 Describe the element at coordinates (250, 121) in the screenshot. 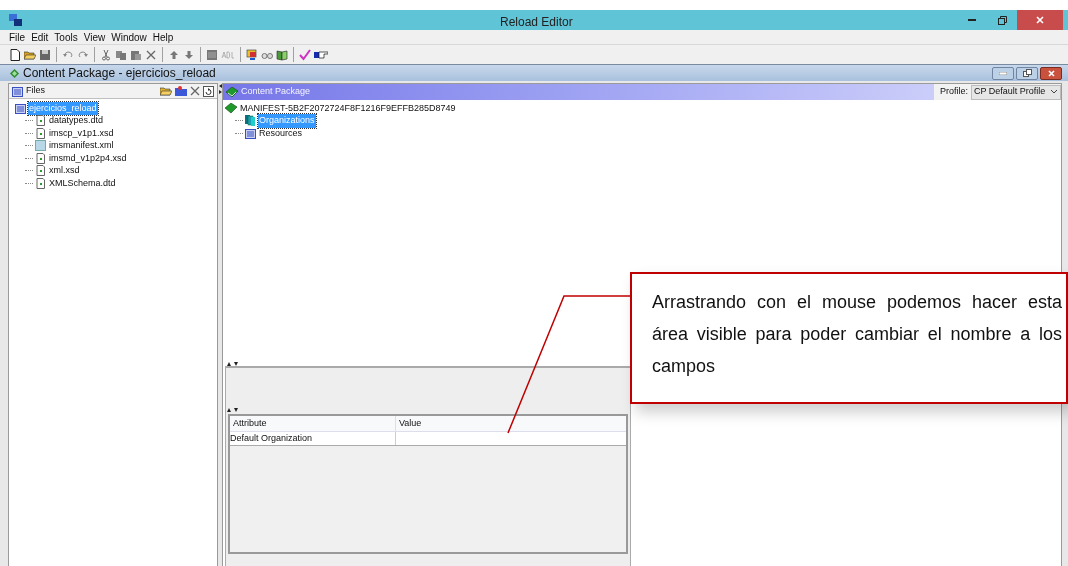

I see `books-icon` at that location.